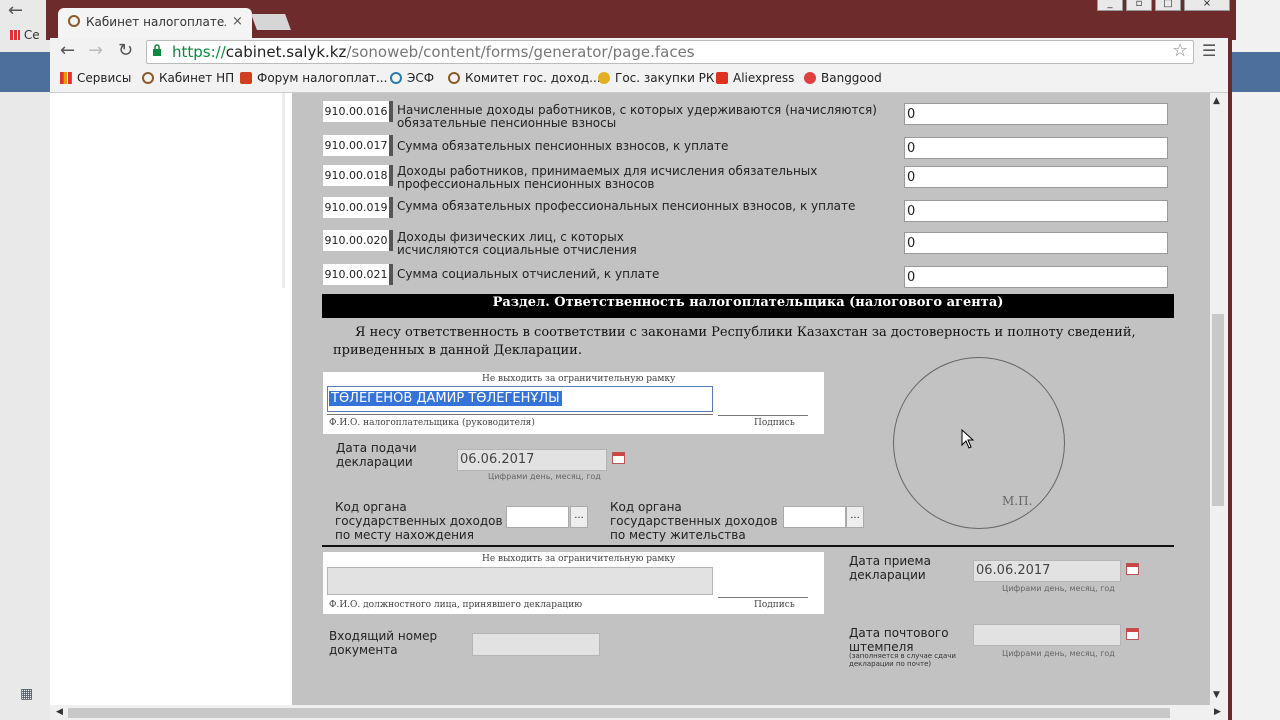 The height and width of the screenshot is (720, 1280). Describe the element at coordinates (66, 78) in the screenshot. I see `apps-grid-icon` at that location.